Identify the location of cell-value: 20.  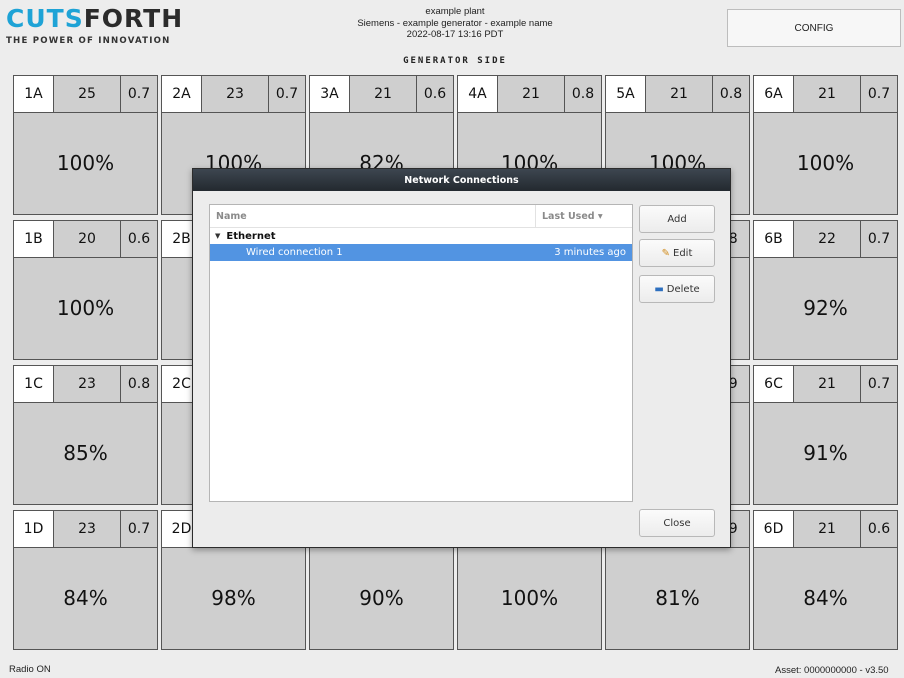
(87, 239).